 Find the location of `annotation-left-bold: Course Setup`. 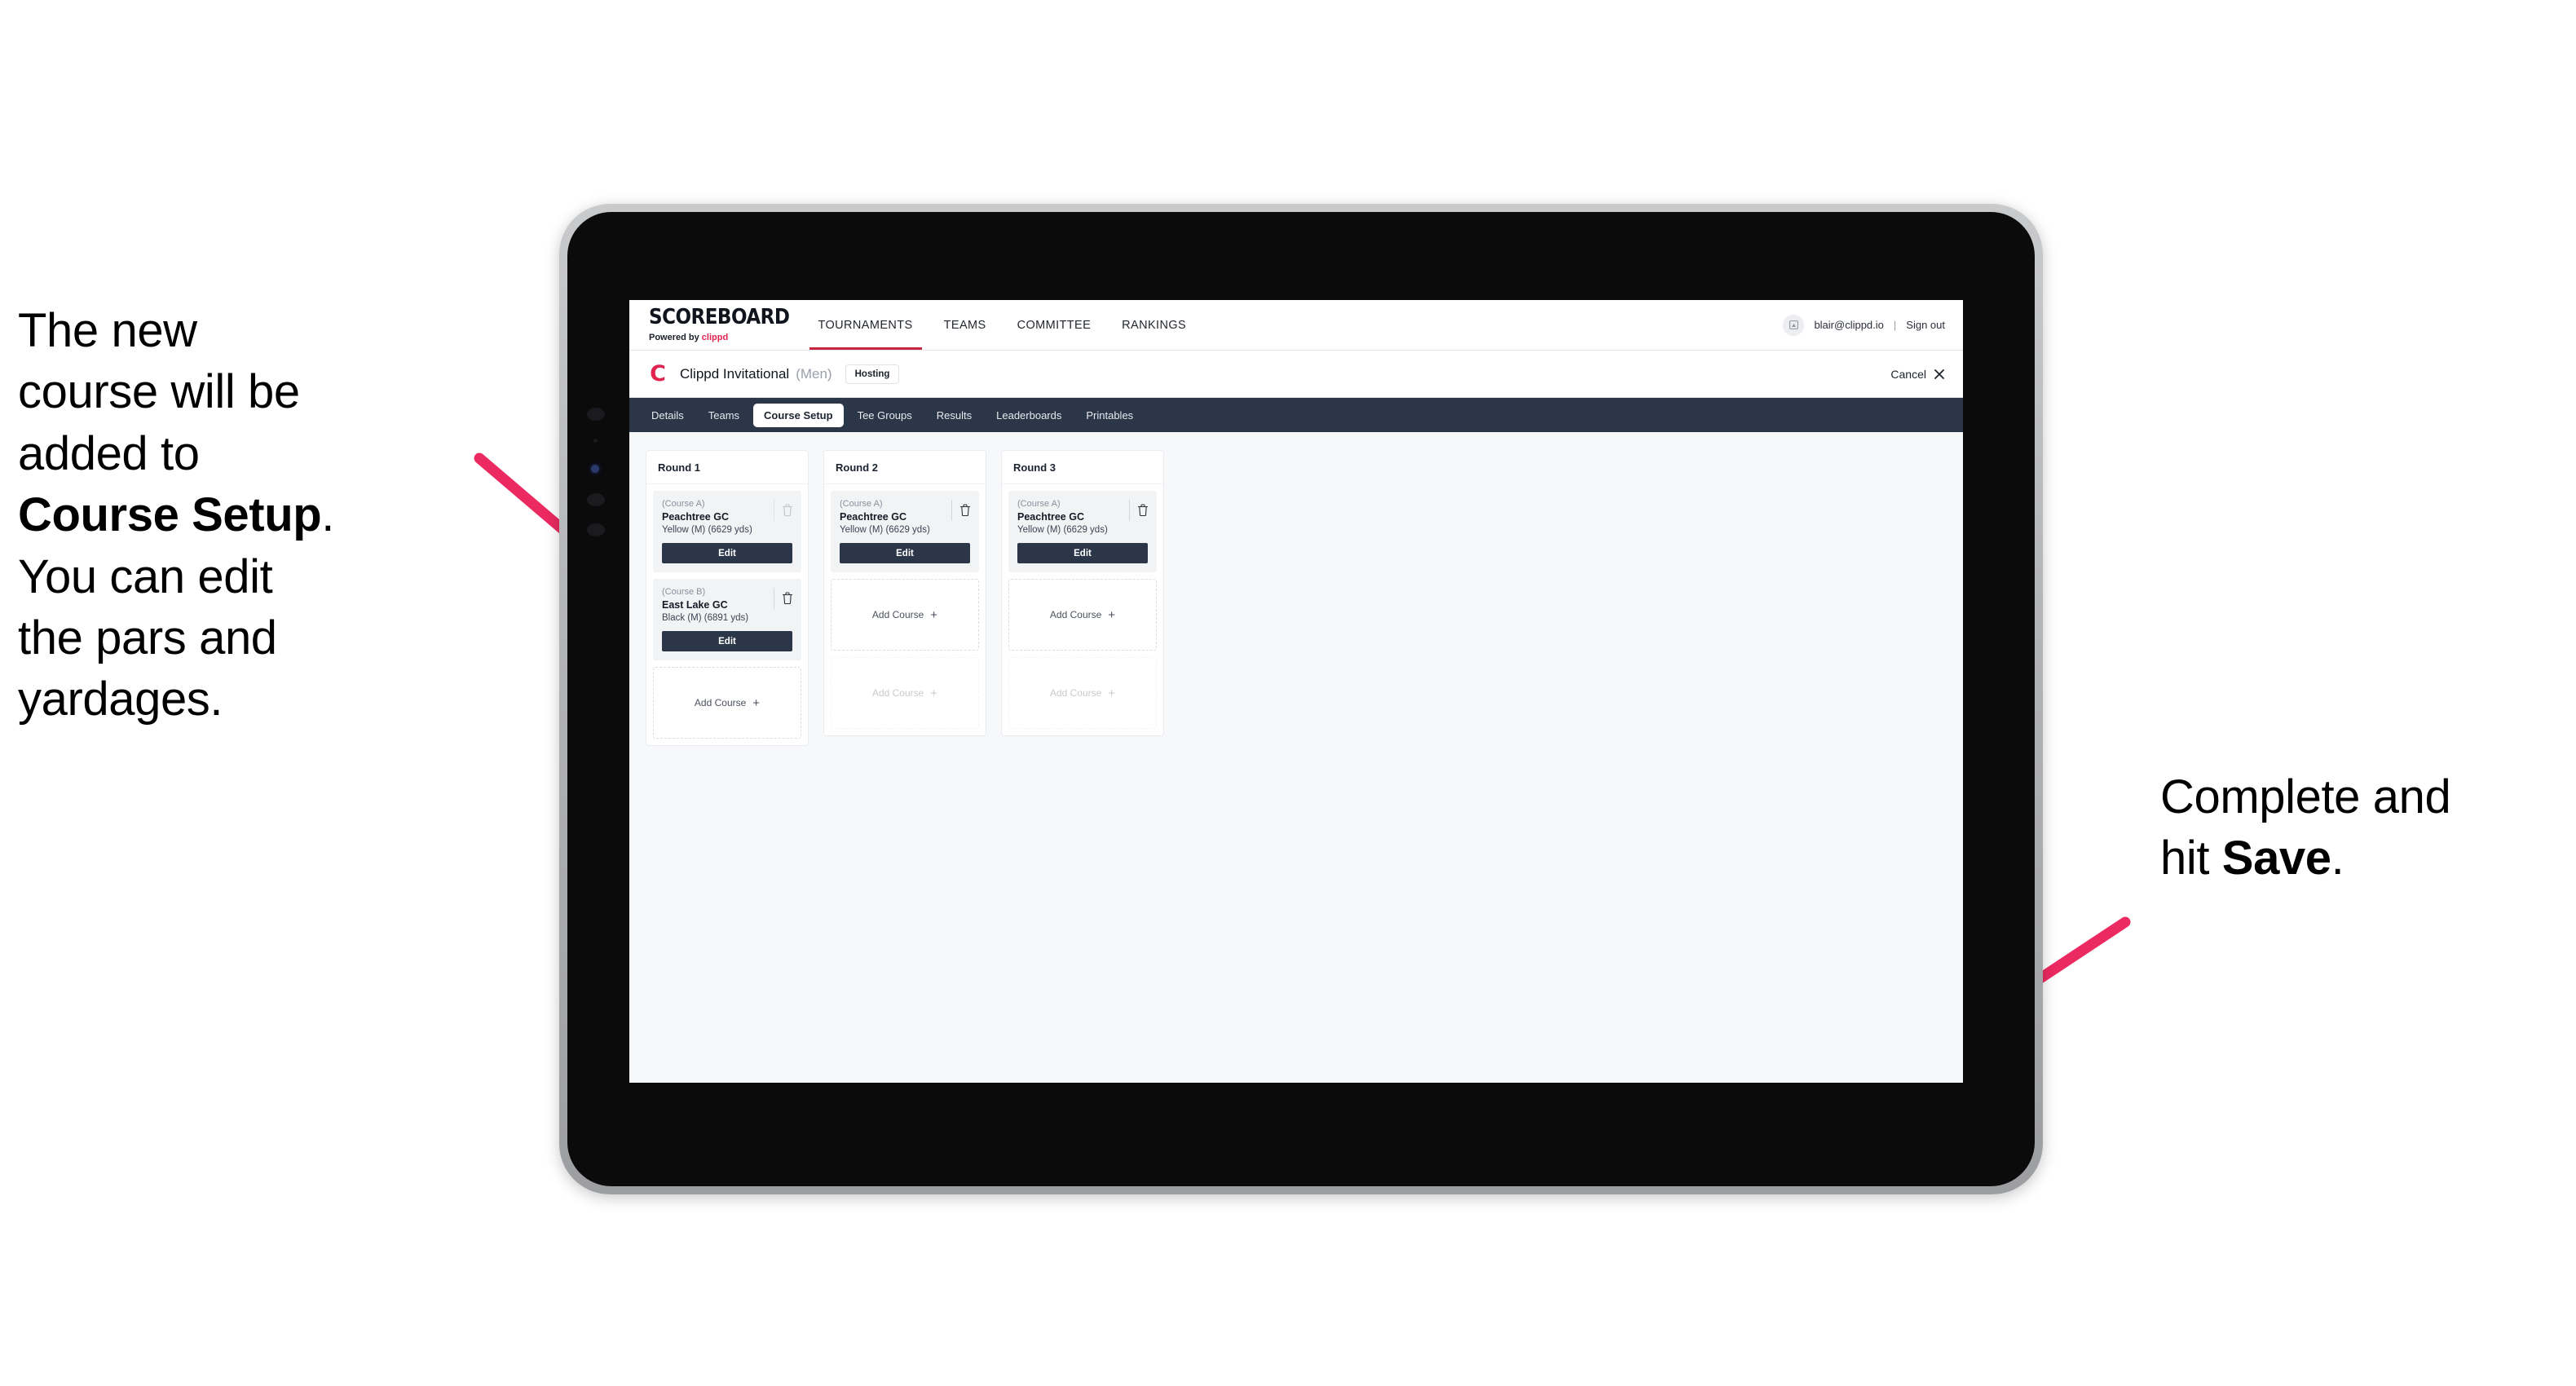

annotation-left-bold: Course Setup is located at coordinates (170, 515).